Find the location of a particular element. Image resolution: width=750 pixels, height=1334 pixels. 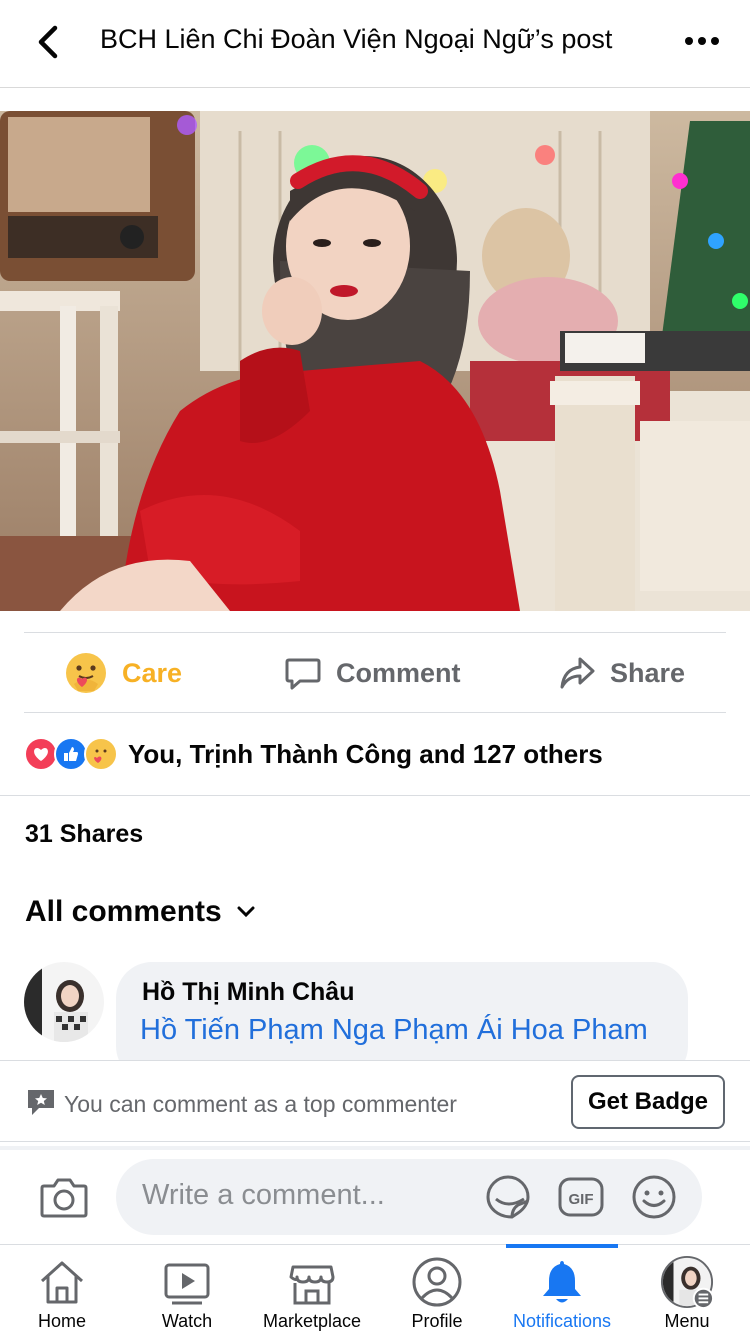

reactions-summary: You, Trịnh Thành Công and 127 others is located at coordinates (313, 754).